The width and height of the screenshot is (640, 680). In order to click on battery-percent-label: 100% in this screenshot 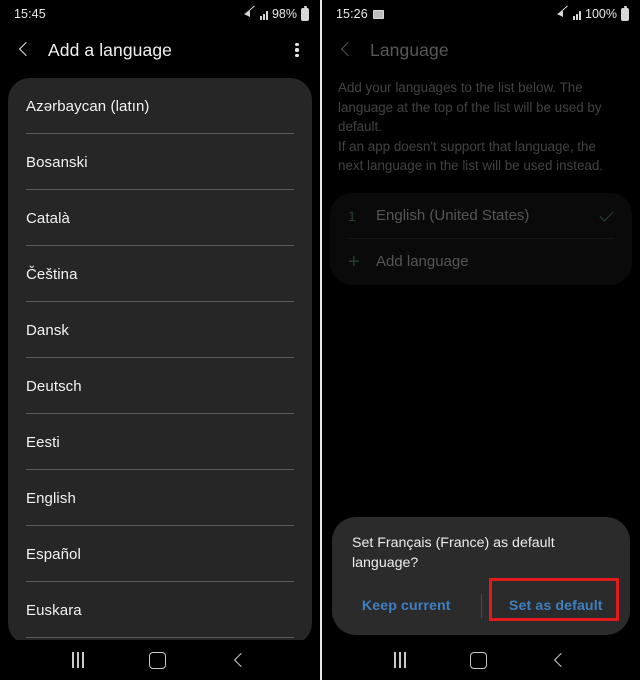, I will do `click(601, 14)`.